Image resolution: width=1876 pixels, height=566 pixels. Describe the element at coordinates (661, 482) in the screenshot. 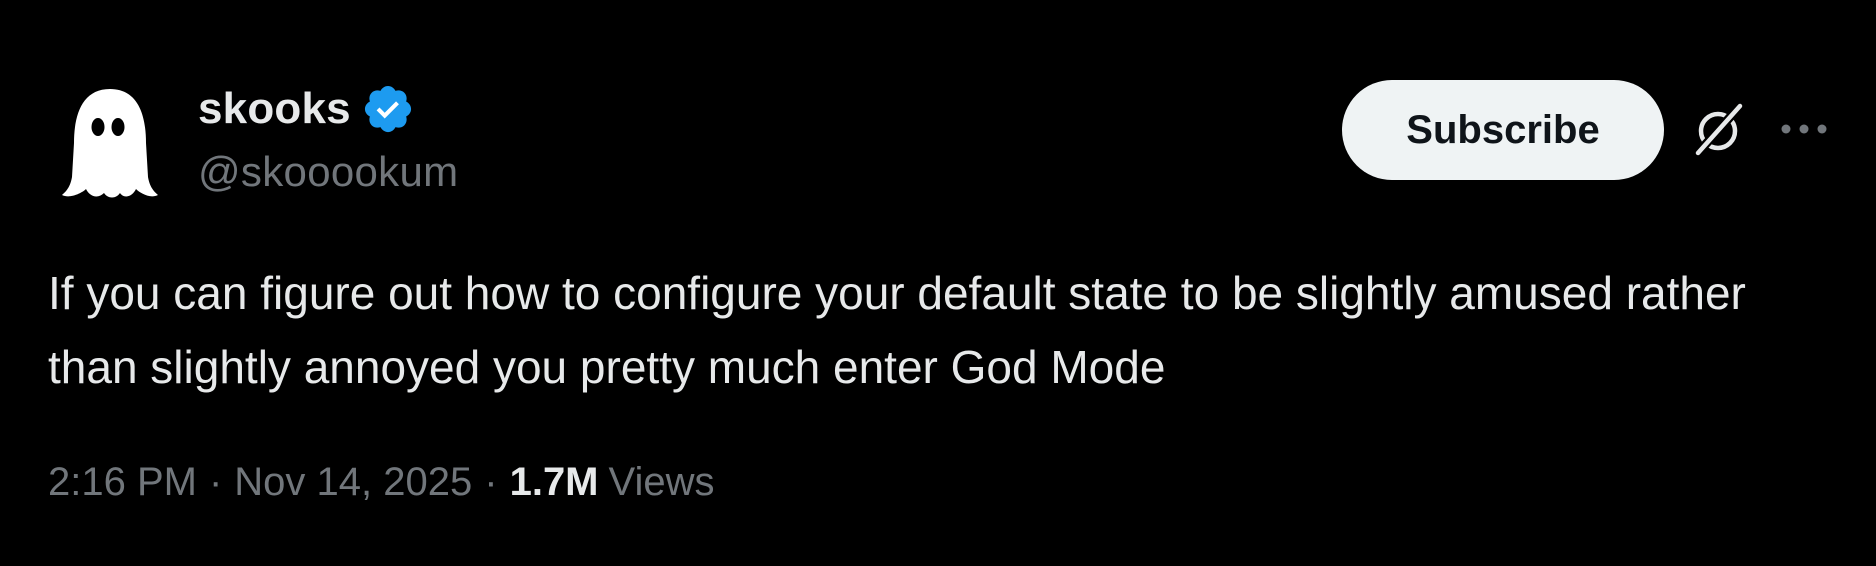

I see `views-label: Views` at that location.